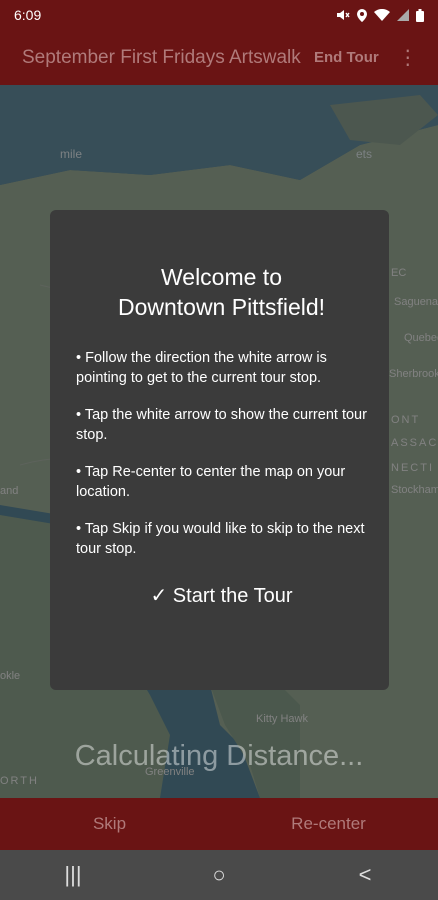  I want to click on end-tour-button: End Tour, so click(346, 57).